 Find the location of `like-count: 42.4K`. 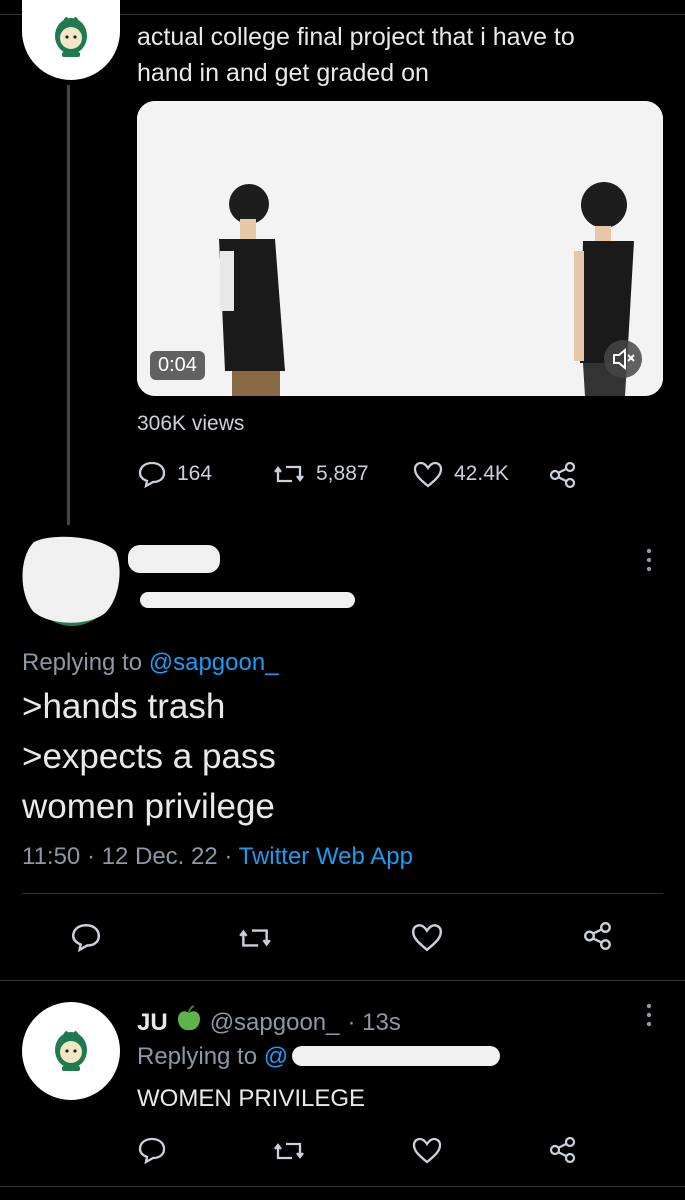

like-count: 42.4K is located at coordinates (481, 473).